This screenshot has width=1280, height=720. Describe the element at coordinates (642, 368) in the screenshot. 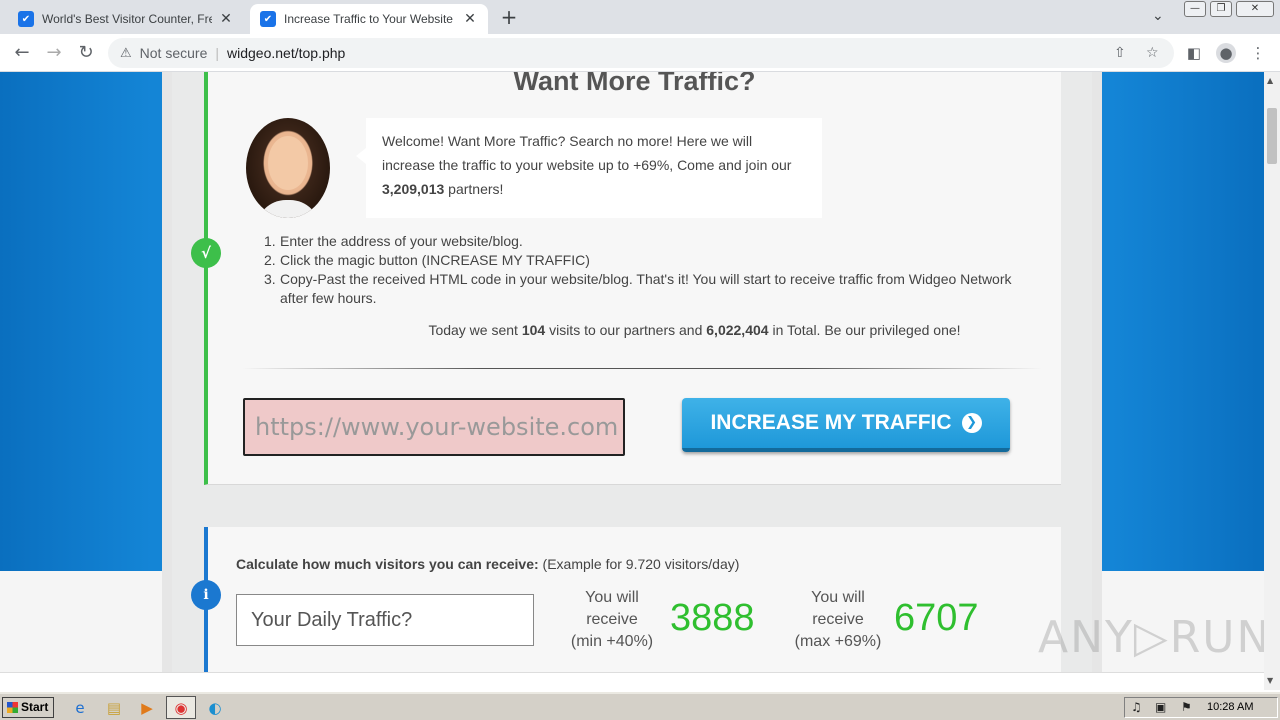

I see `divider` at that location.